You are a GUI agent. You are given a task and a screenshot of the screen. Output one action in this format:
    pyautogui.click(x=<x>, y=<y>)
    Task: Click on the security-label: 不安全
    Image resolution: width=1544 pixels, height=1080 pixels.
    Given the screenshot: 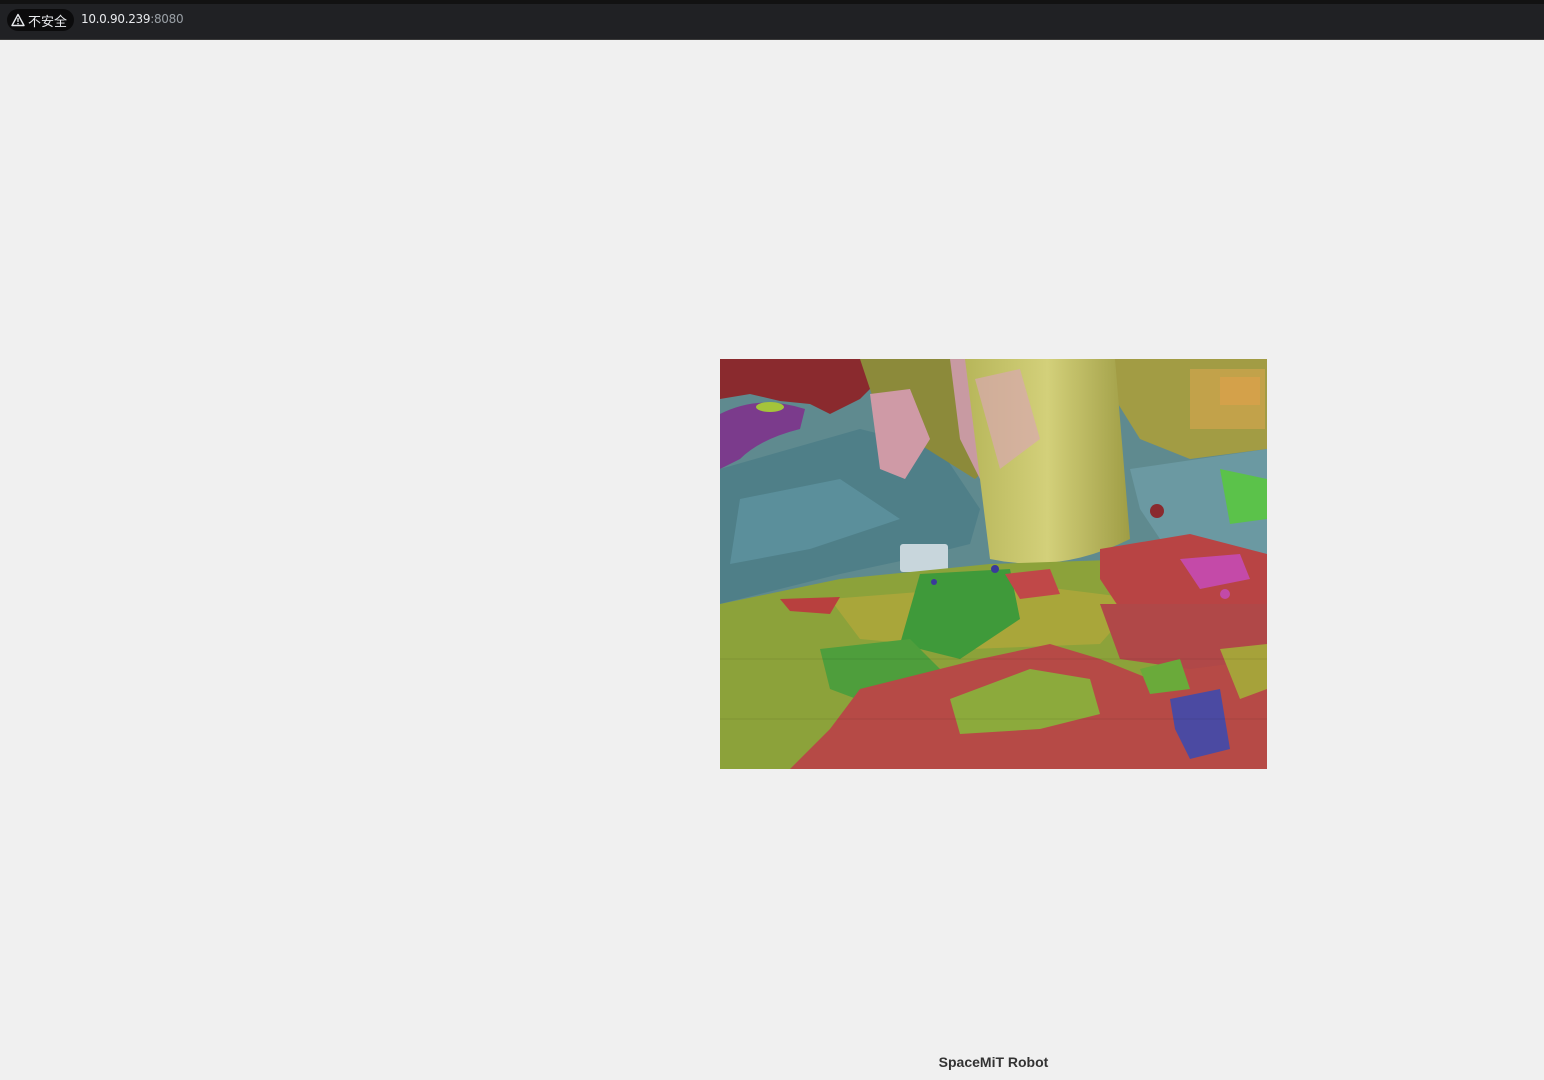 What is the action you would take?
    pyautogui.click(x=48, y=22)
    